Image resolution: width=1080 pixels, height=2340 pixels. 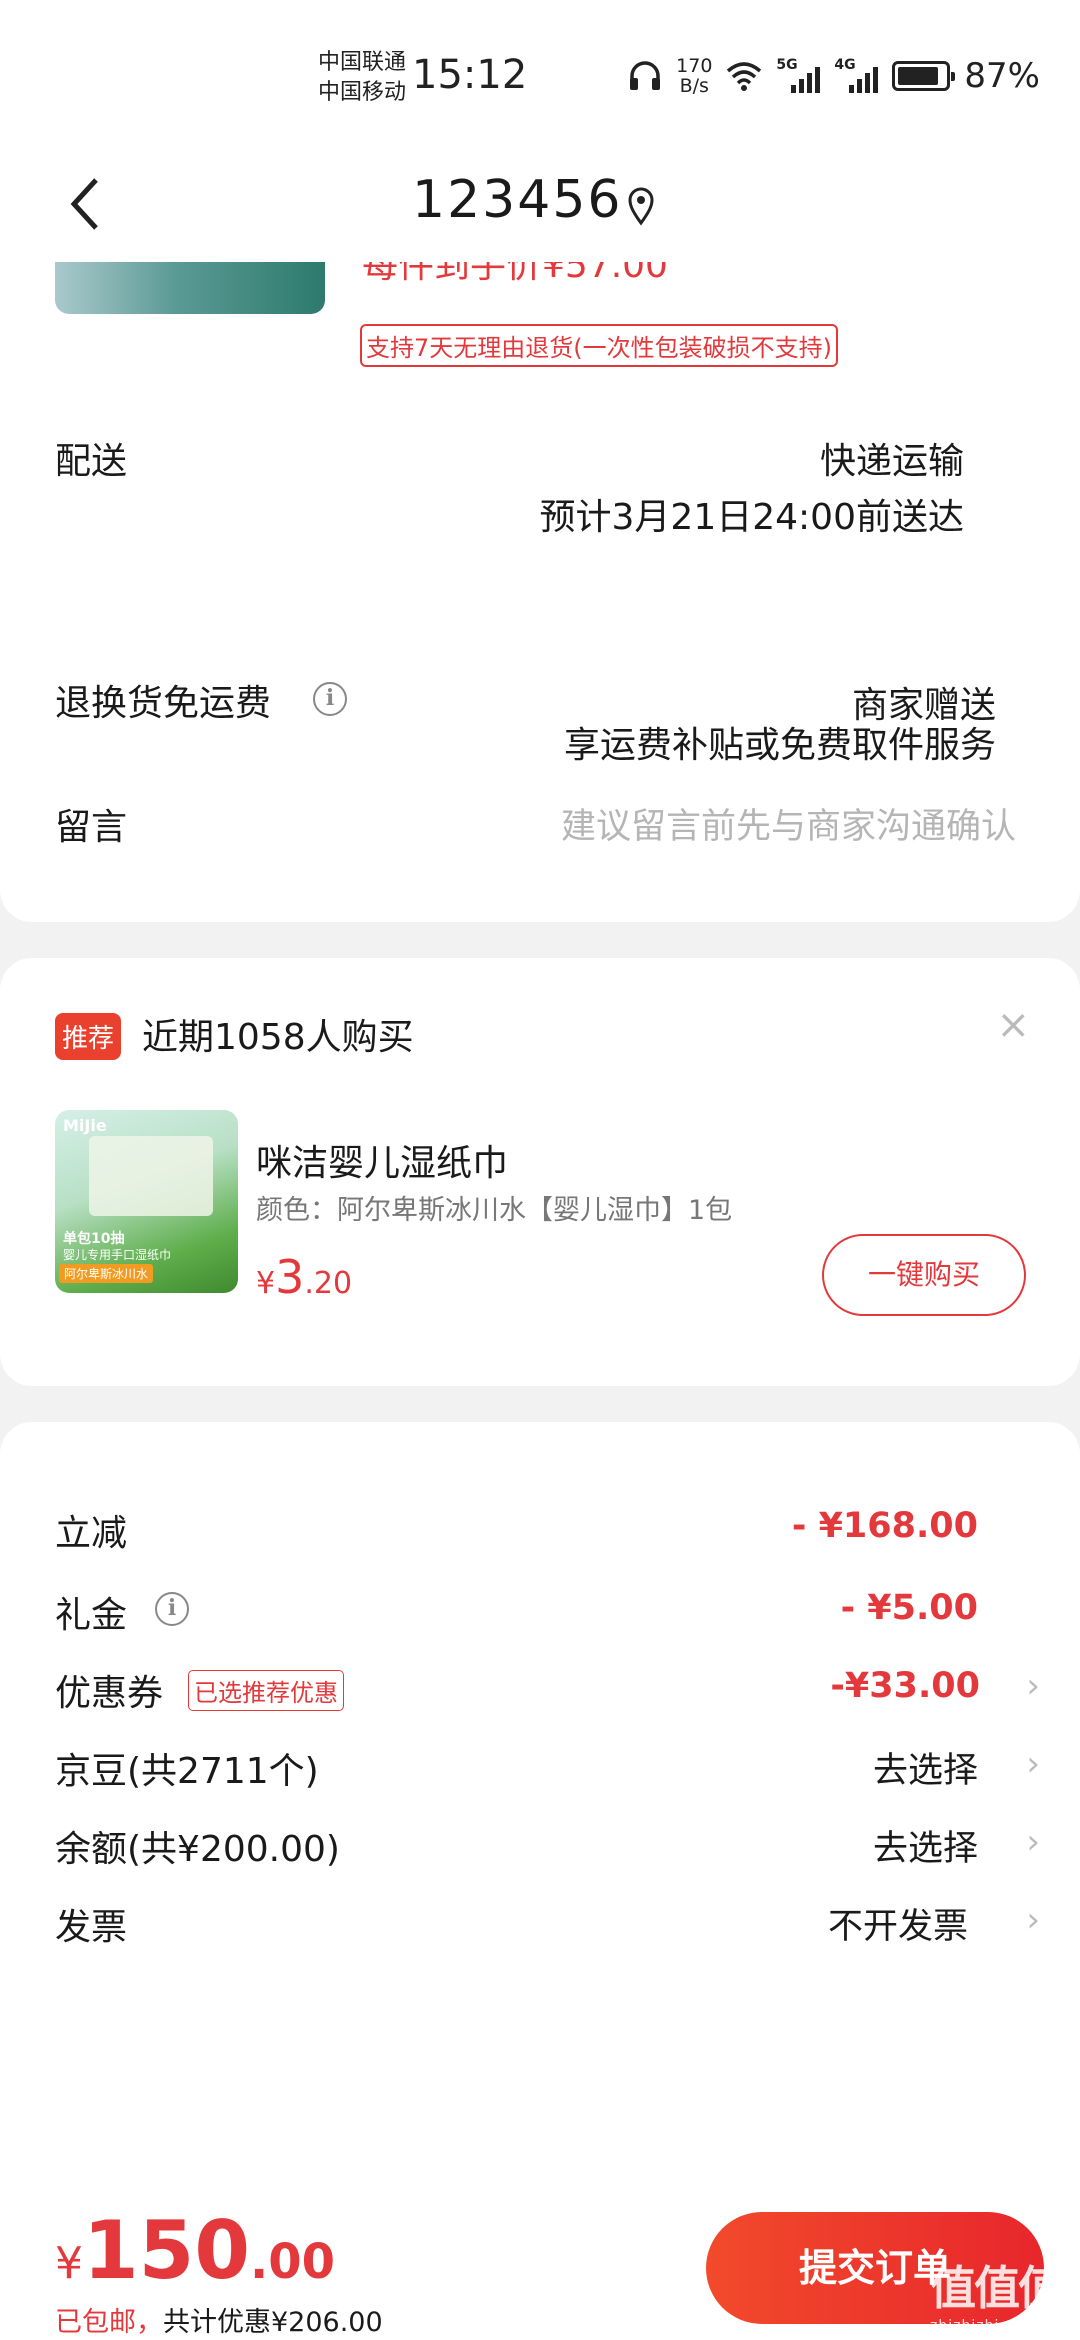 I want to click on back-arrow-icon, so click(x=88, y=204).